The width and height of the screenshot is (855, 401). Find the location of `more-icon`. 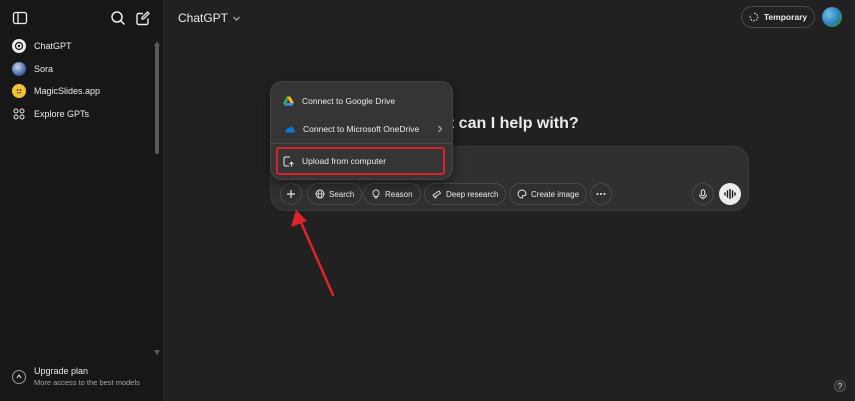

more-icon is located at coordinates (601, 194).